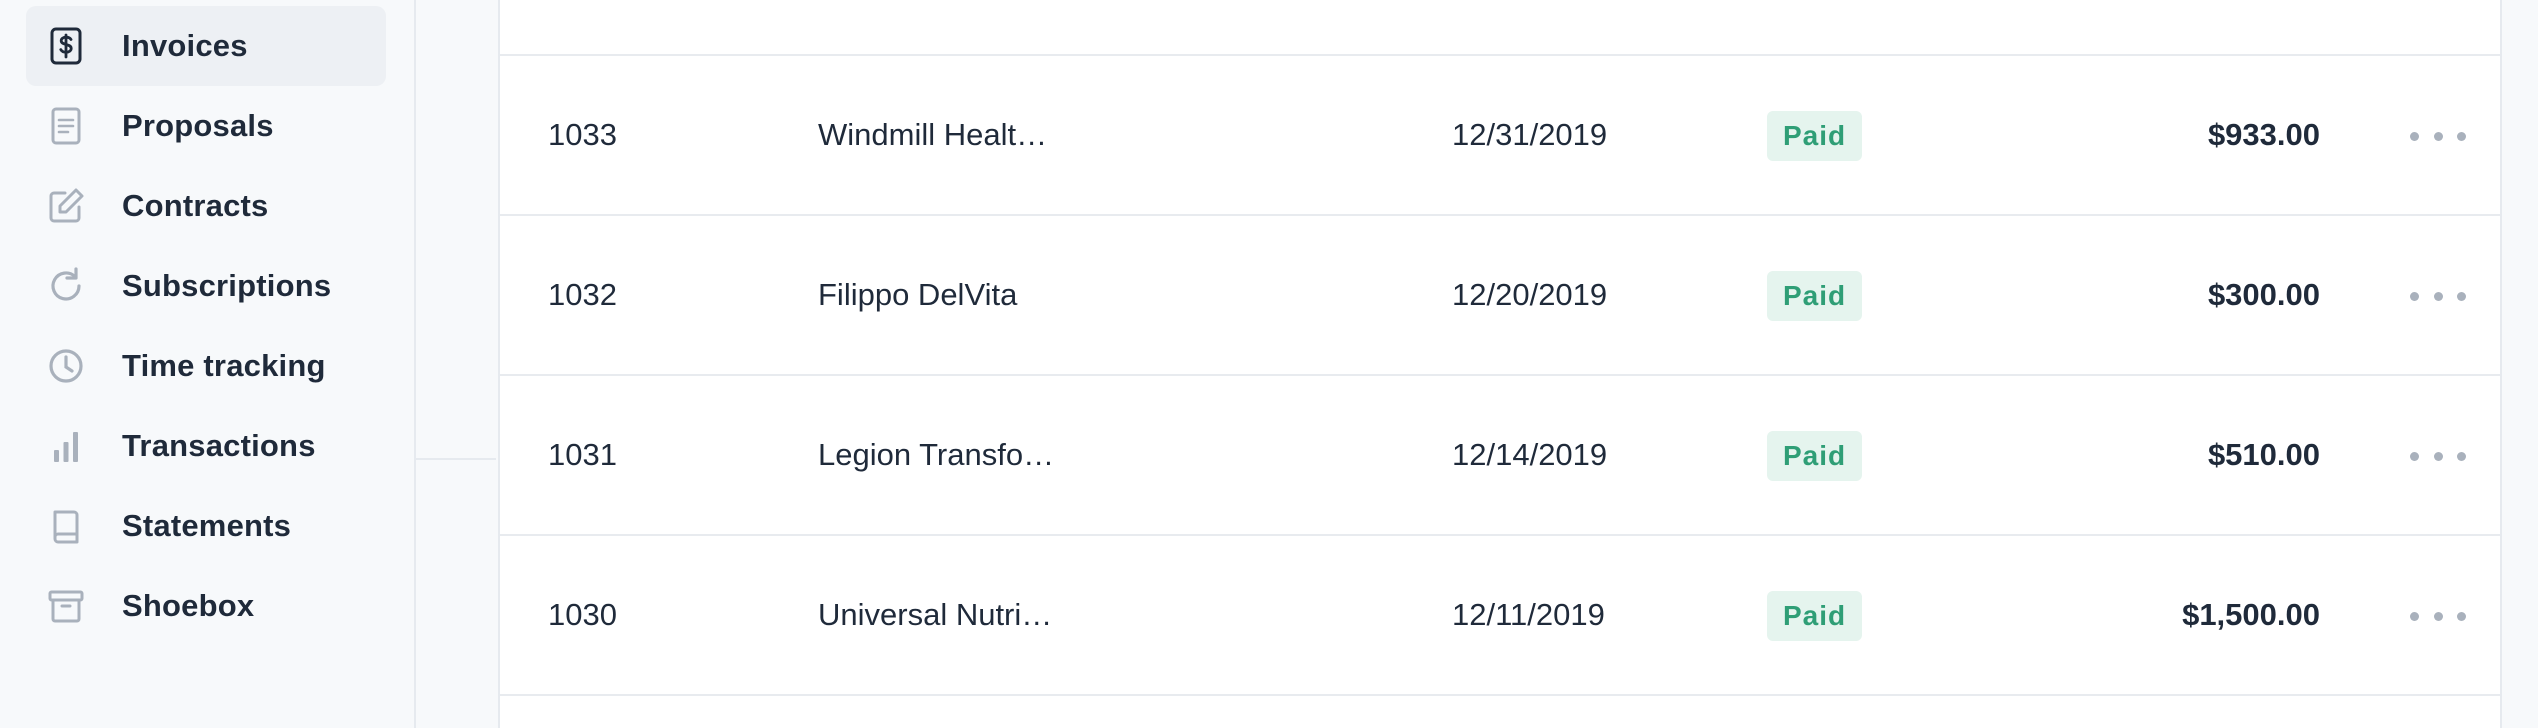 Image resolution: width=2538 pixels, height=728 pixels. I want to click on invoice-date: 12/31/2019, so click(1530, 134).